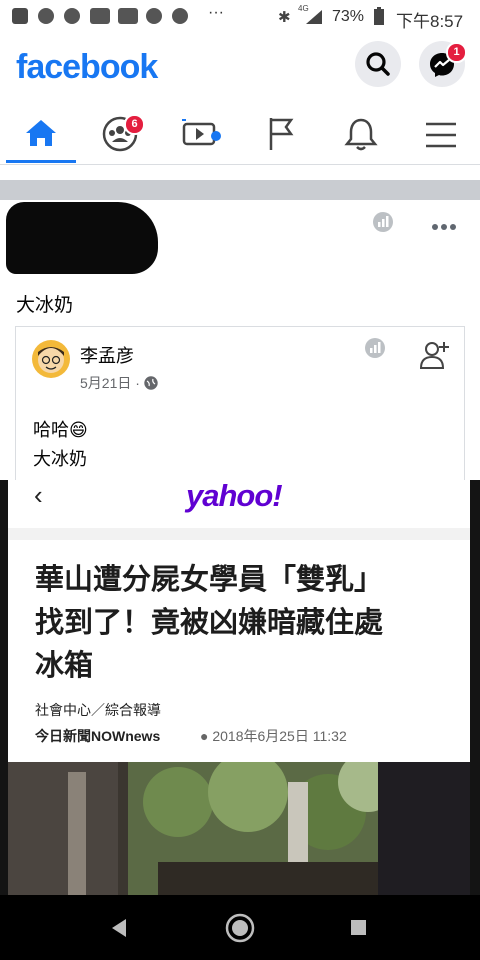 Image resolution: width=480 pixels, height=960 pixels. What do you see at coordinates (151, 383) in the screenshot?
I see `globe-icon` at bounding box center [151, 383].